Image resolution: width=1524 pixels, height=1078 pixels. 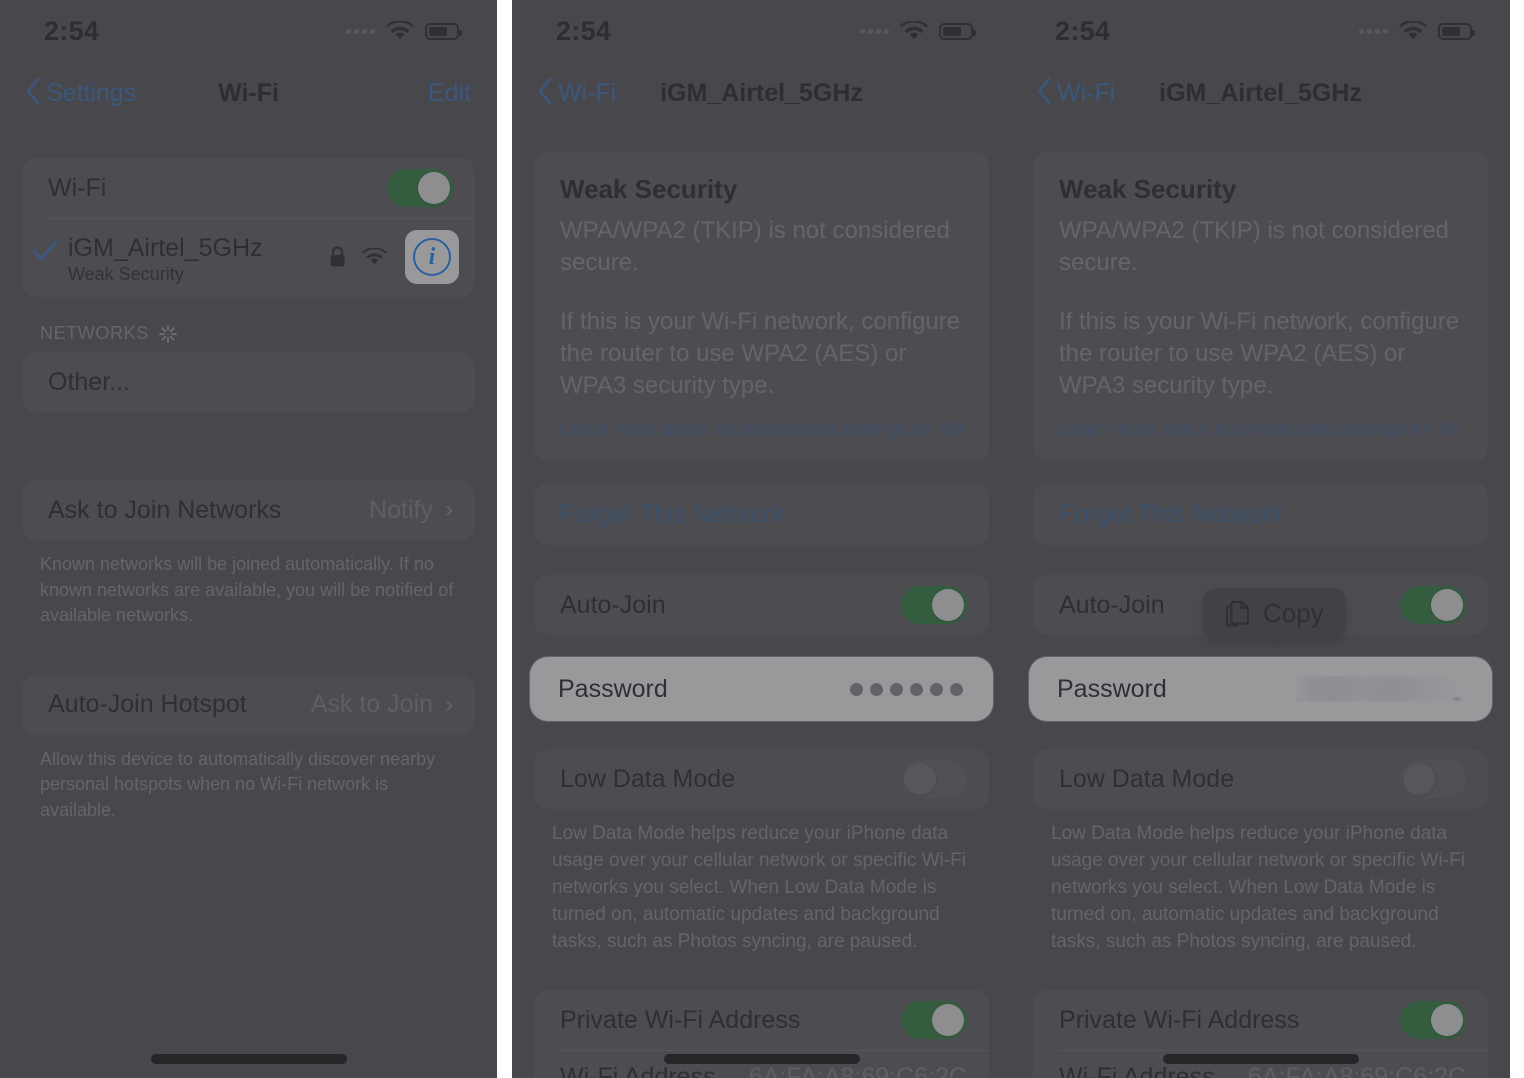 What do you see at coordinates (680, 1019) in the screenshot?
I see `private-wifi-address-label: Private Wi-Fi Address` at bounding box center [680, 1019].